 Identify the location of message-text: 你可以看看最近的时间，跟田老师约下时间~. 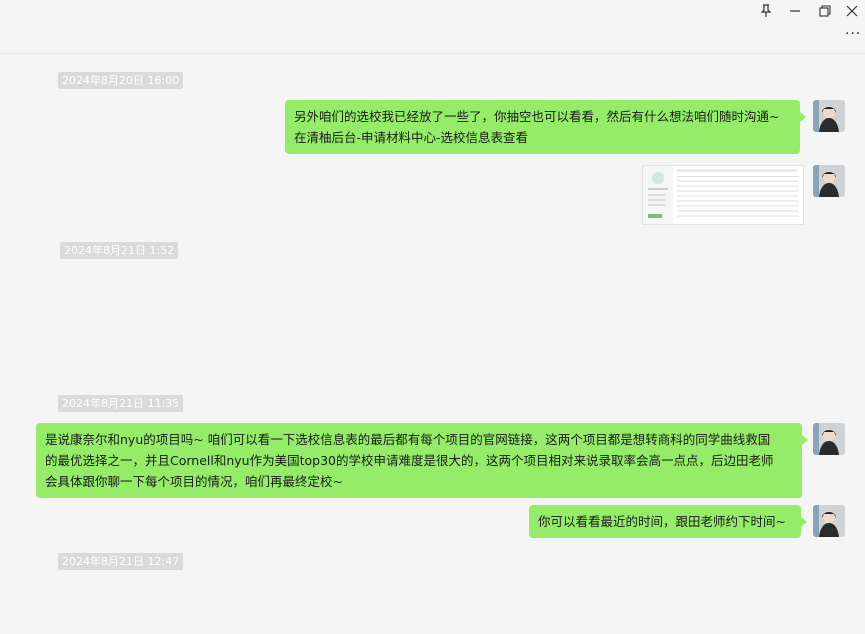
(662, 521).